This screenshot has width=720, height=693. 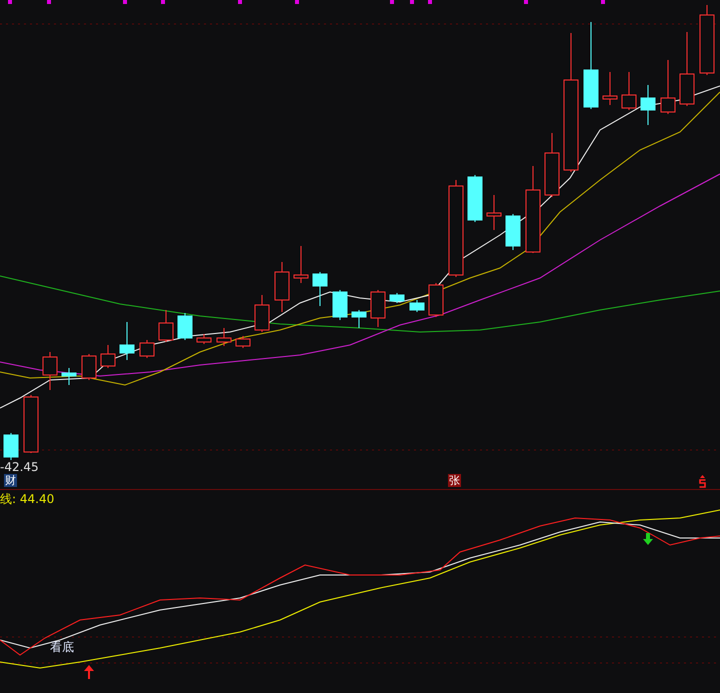 What do you see at coordinates (454, 480) in the screenshot?
I see `marker-badge: 张` at bounding box center [454, 480].